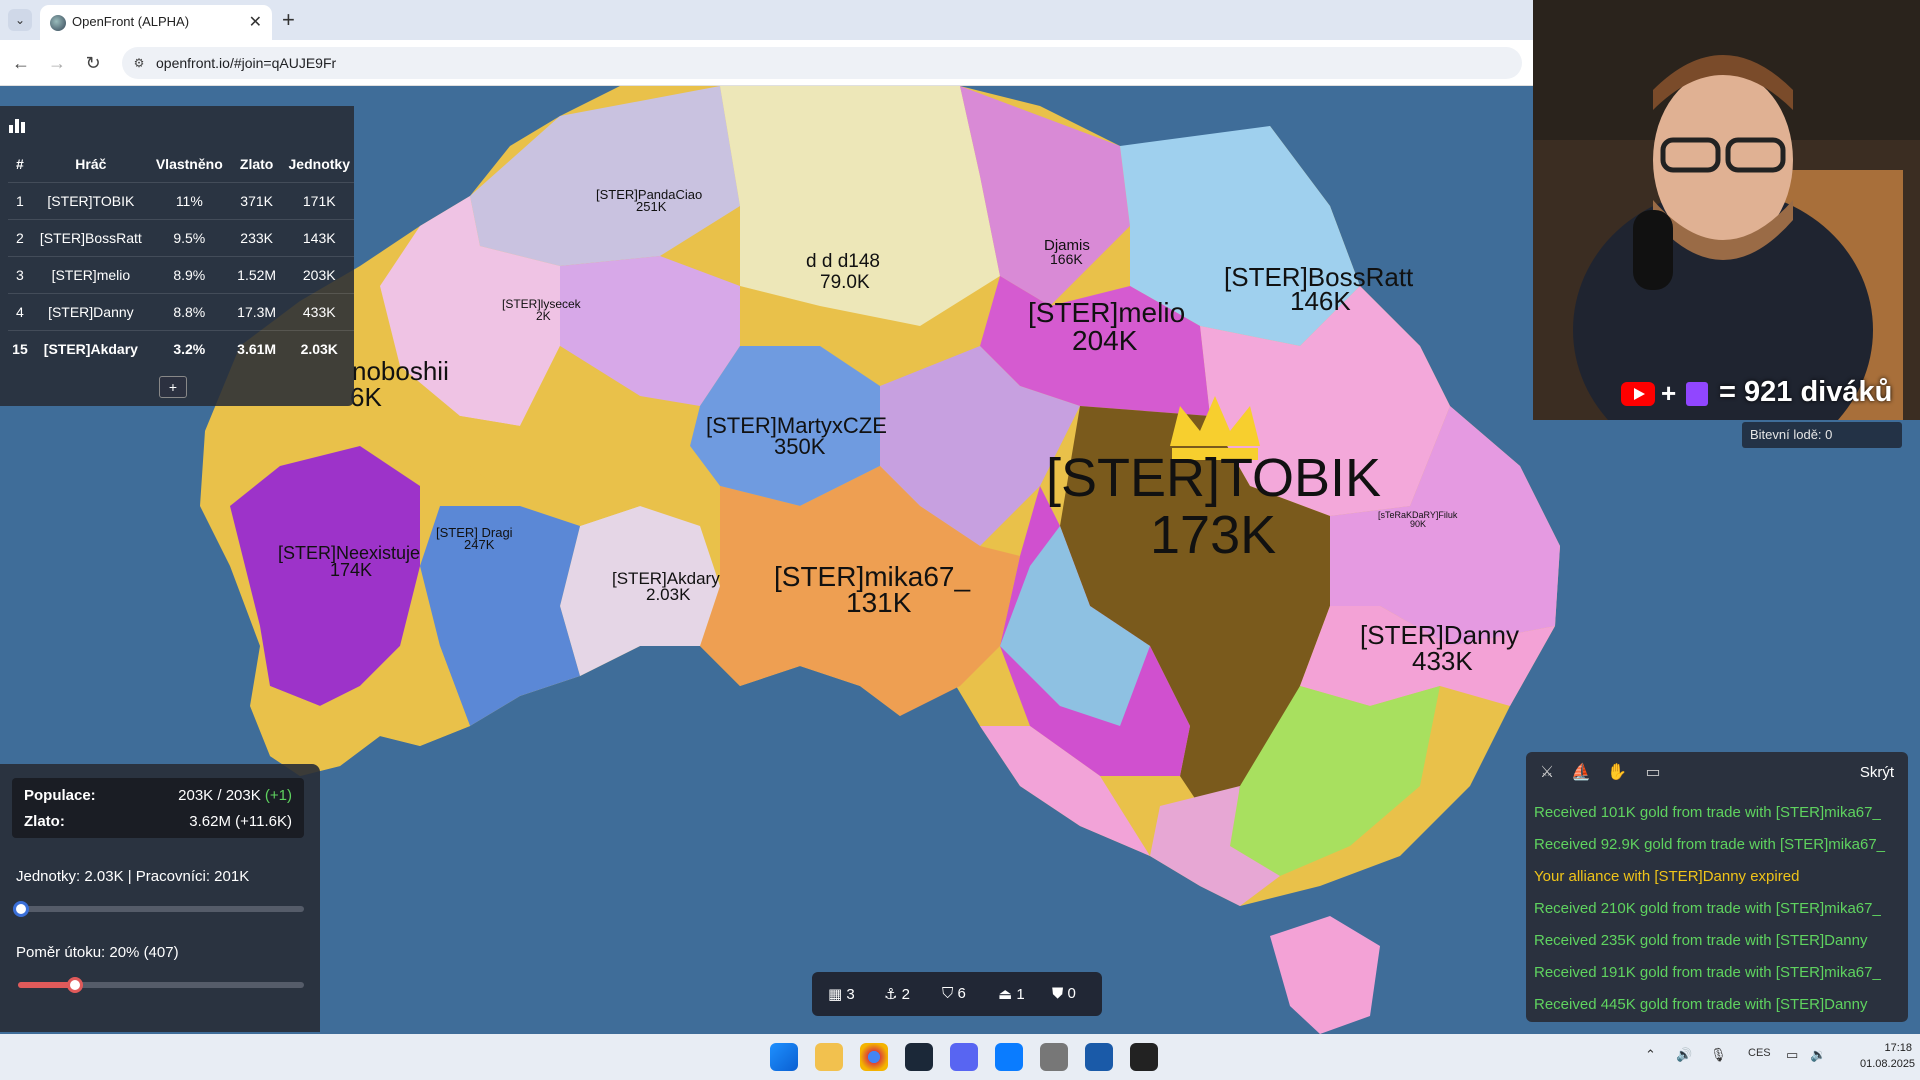  Describe the element at coordinates (964, 1057) in the screenshot. I see `discord-icon` at that location.